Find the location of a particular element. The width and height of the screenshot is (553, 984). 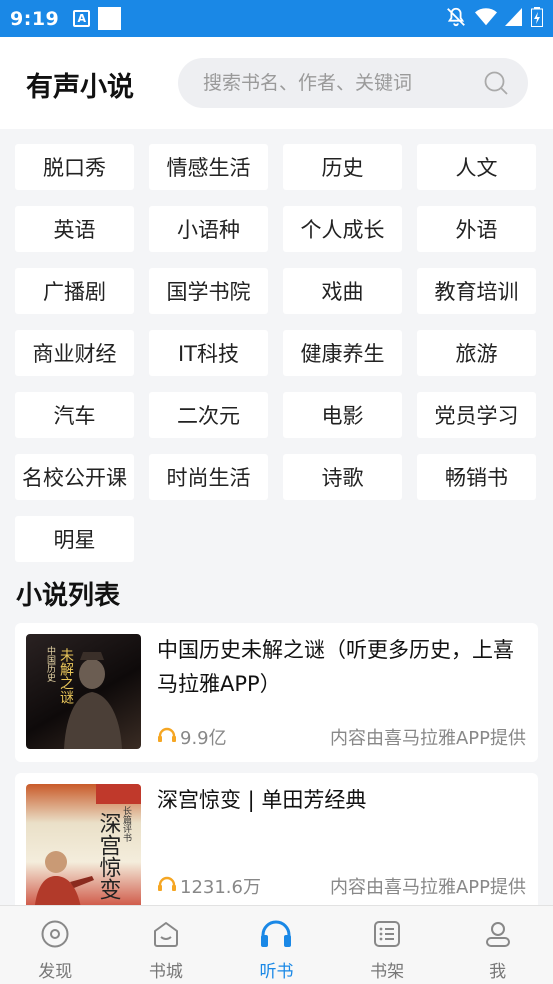

tab-label: 书城 is located at coordinates (165, 972).